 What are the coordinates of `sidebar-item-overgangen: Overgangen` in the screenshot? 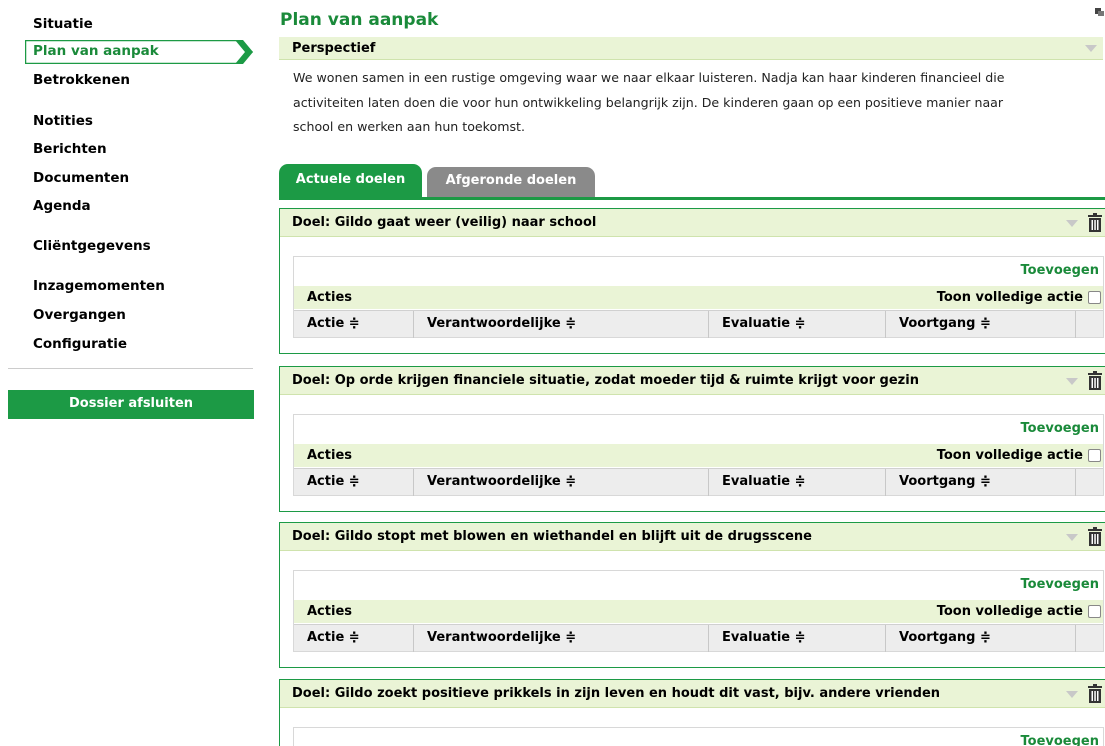 It's located at (79, 315).